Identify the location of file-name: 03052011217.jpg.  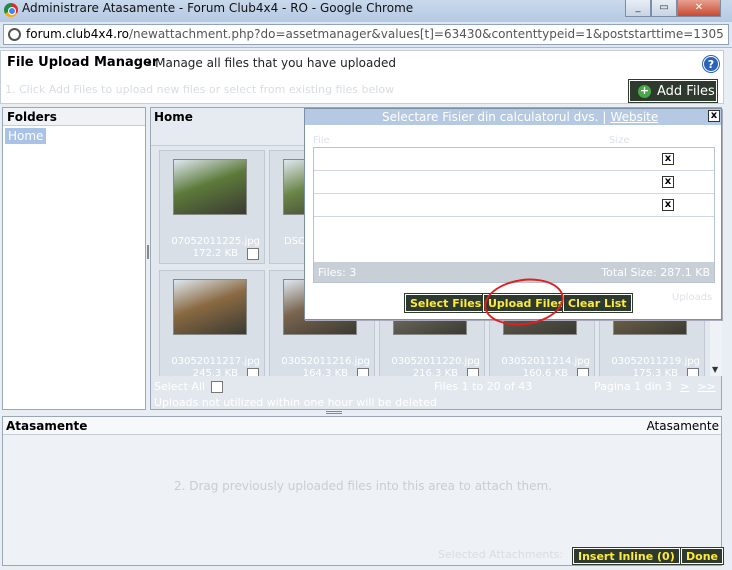
(215, 361).